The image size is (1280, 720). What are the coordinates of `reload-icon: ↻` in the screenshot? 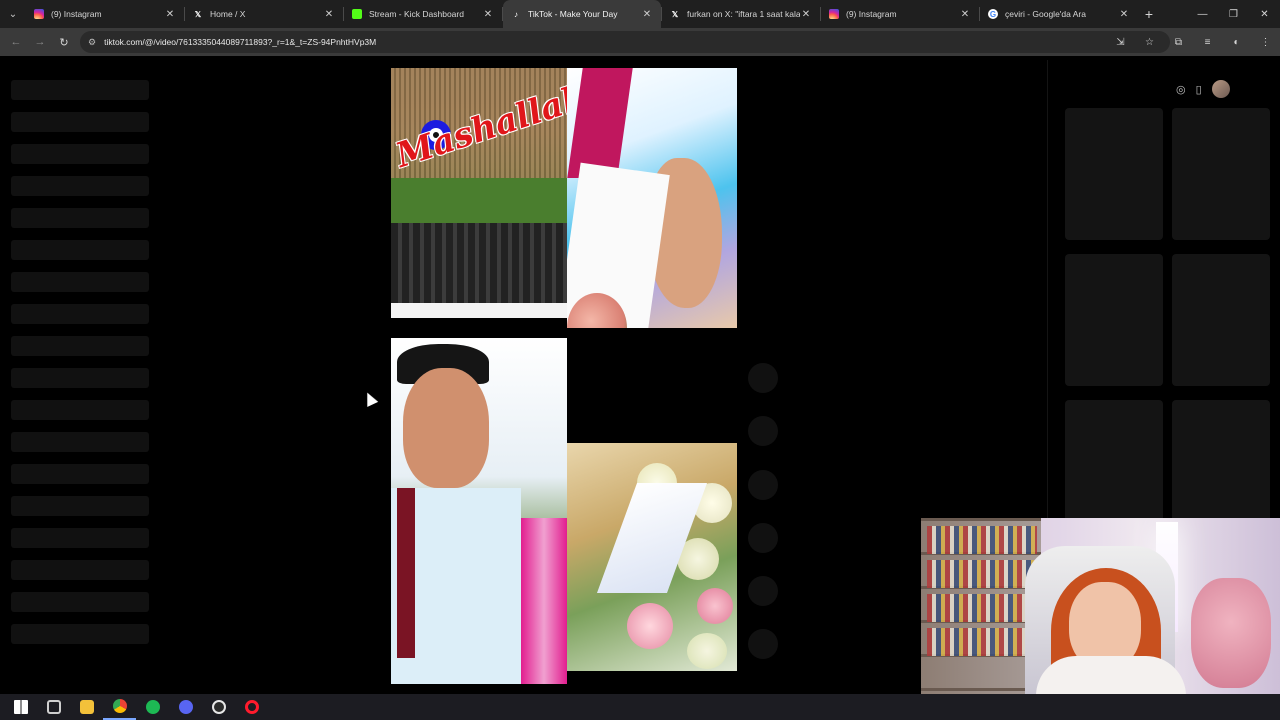 It's located at (64, 42).